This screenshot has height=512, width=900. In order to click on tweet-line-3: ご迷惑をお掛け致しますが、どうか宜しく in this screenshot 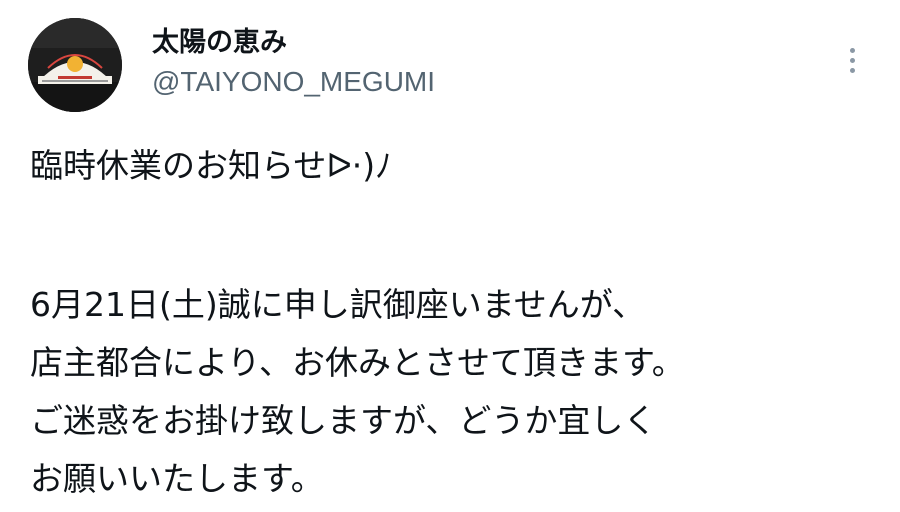, I will do `click(343, 420)`.